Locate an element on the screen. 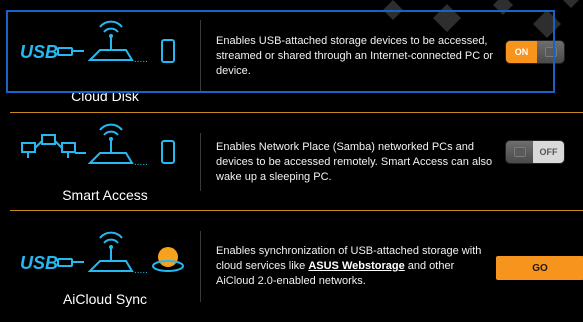 The image size is (583, 322). feature-icon-aicloud-sync: USB ..... AiCloud Sync is located at coordinates (105, 266).